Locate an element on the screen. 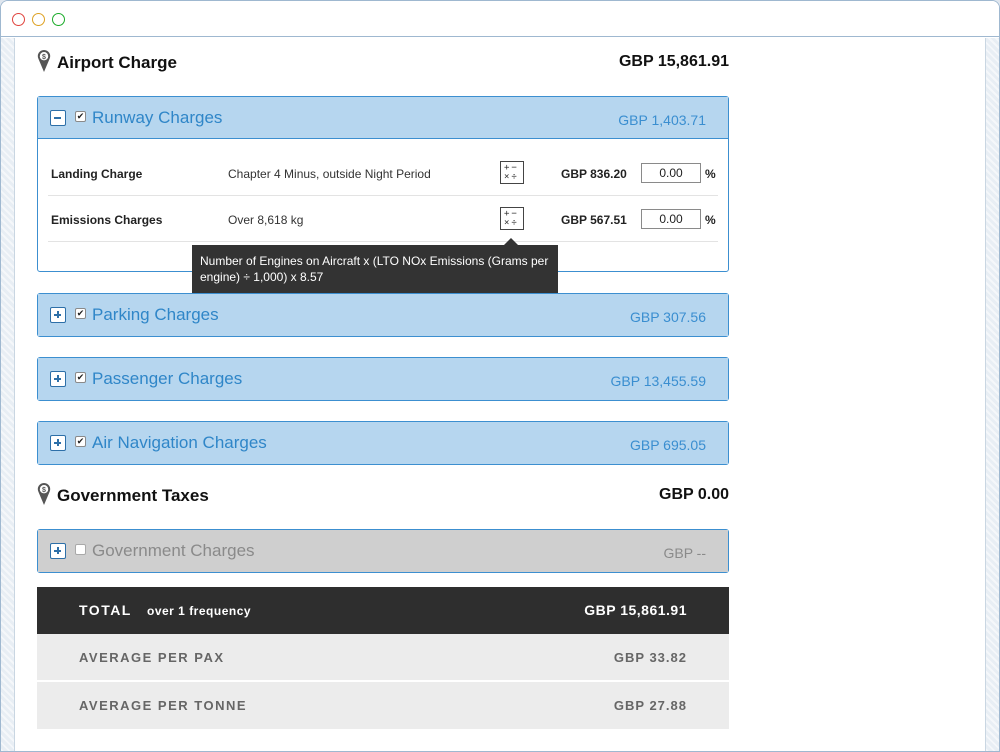 This screenshot has width=1000, height=752. air-navigation-charges-panel: ✔ Air Navigation Charges GBP 695.05 is located at coordinates (383, 443).